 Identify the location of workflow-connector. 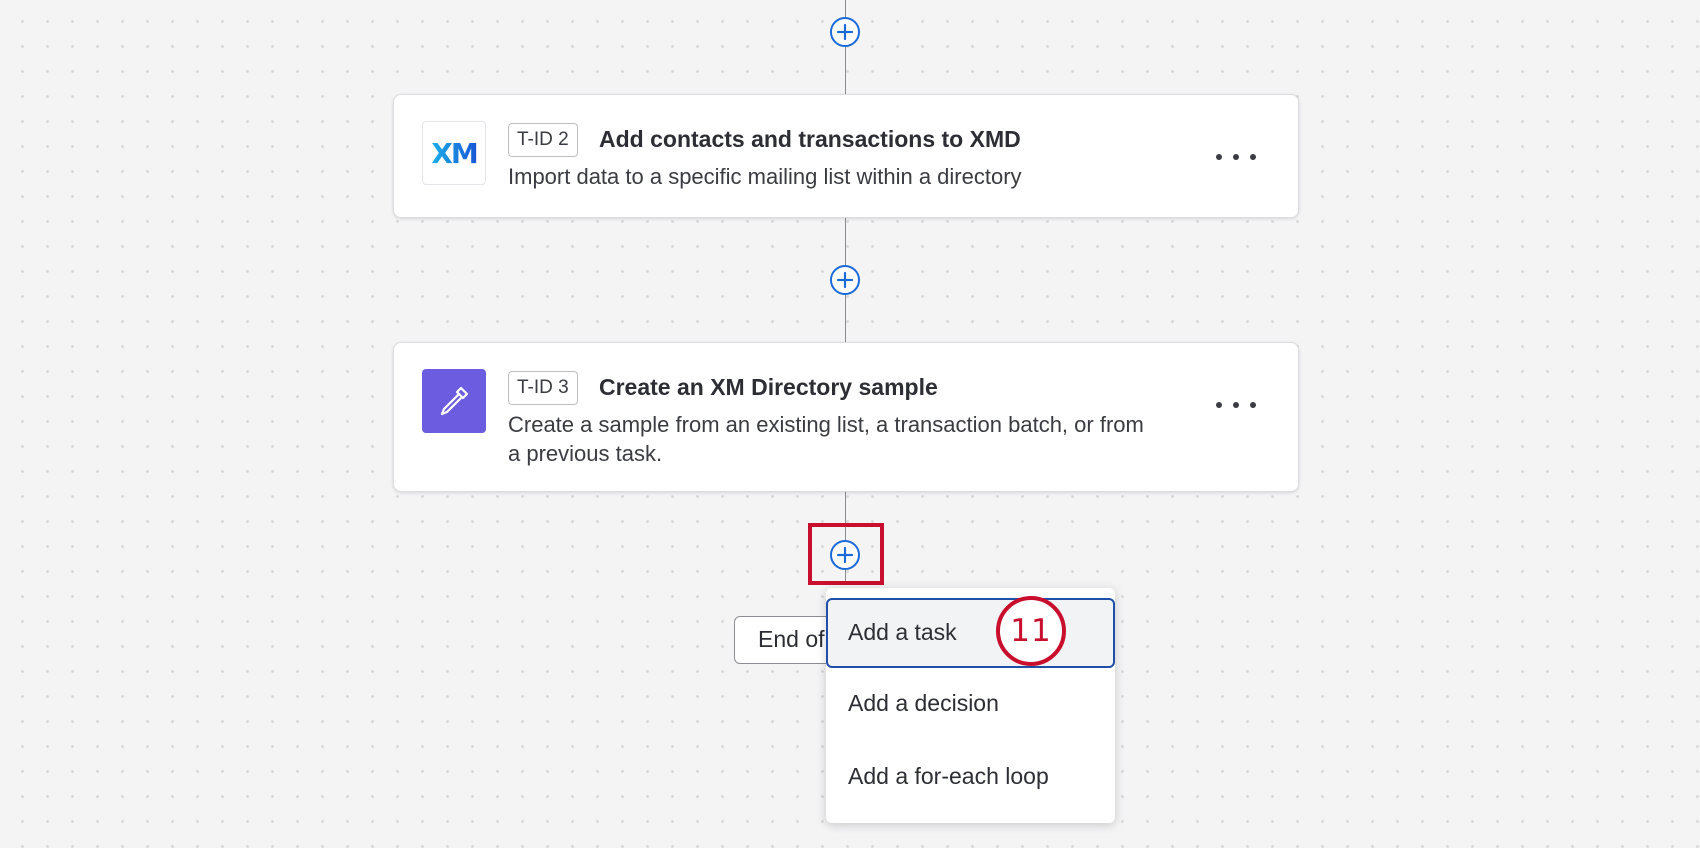
(845, 47).